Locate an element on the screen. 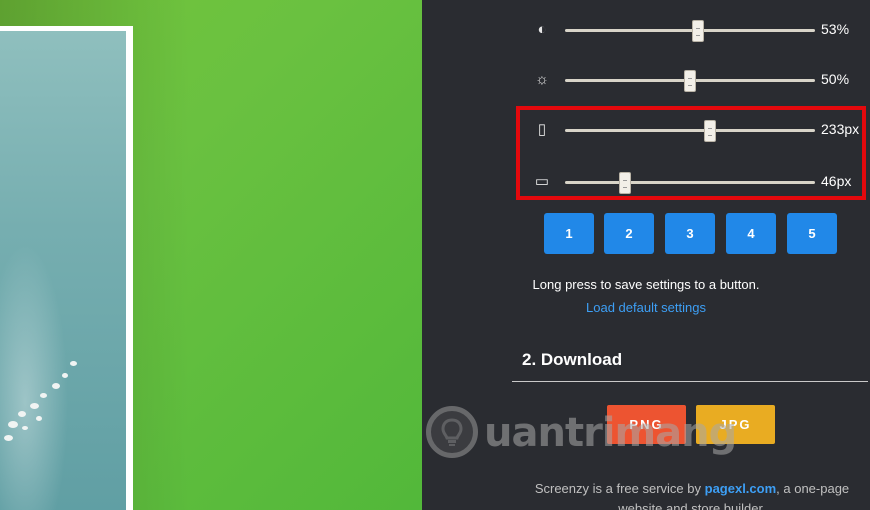  footer-prefix: Screenzy is a free service by is located at coordinates (619, 488).